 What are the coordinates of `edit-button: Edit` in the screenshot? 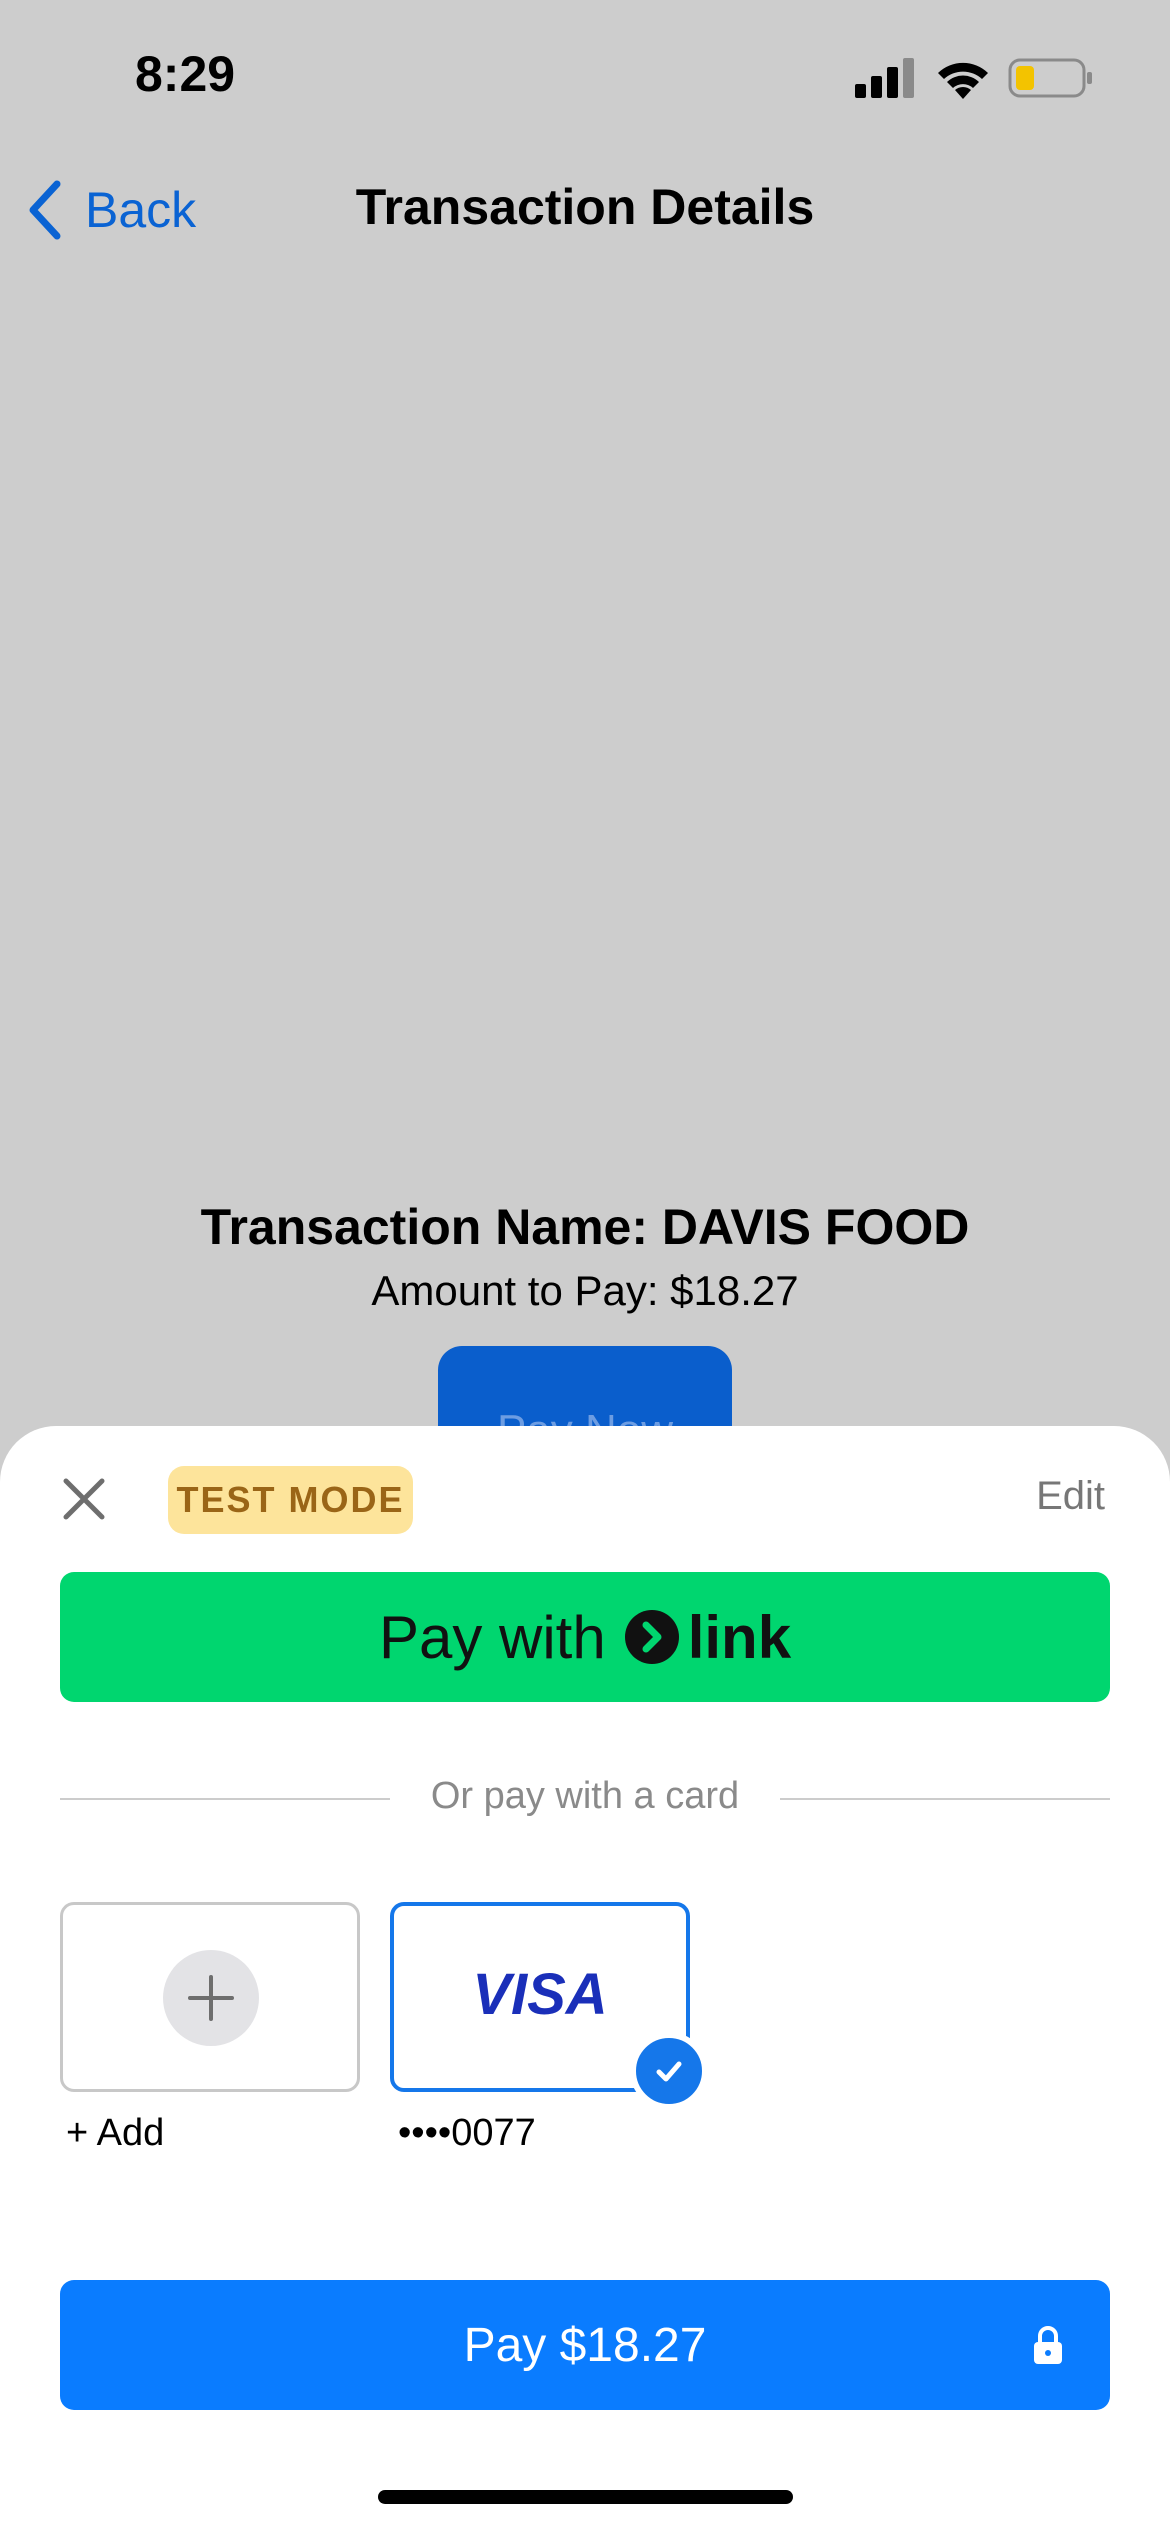 It's located at (1070, 1496).